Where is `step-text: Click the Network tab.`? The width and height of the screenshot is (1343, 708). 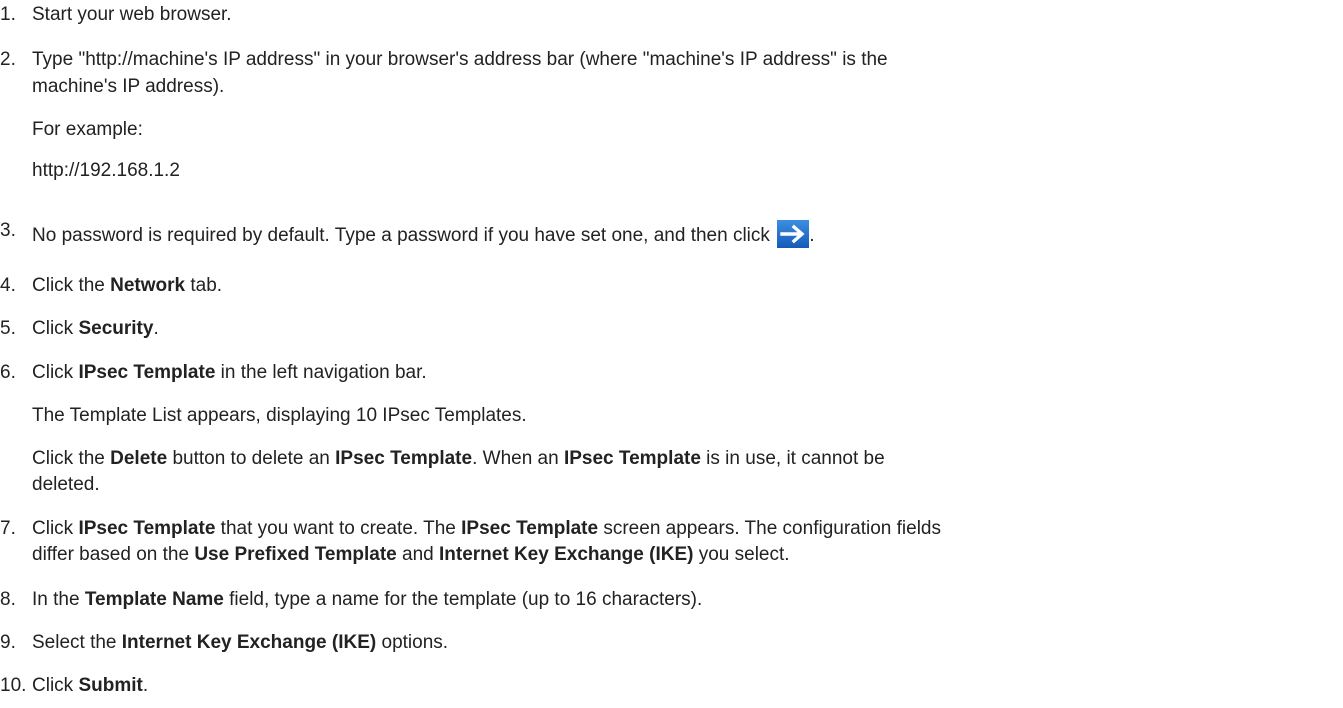 step-text: Click the Network tab. is located at coordinates (127, 286).